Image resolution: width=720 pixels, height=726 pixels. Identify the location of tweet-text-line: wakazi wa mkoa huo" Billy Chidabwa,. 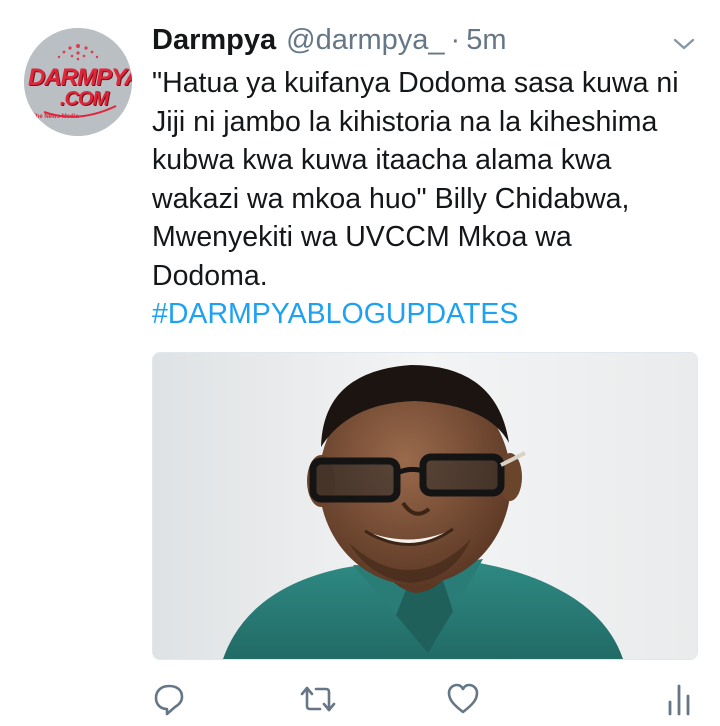
(391, 198).